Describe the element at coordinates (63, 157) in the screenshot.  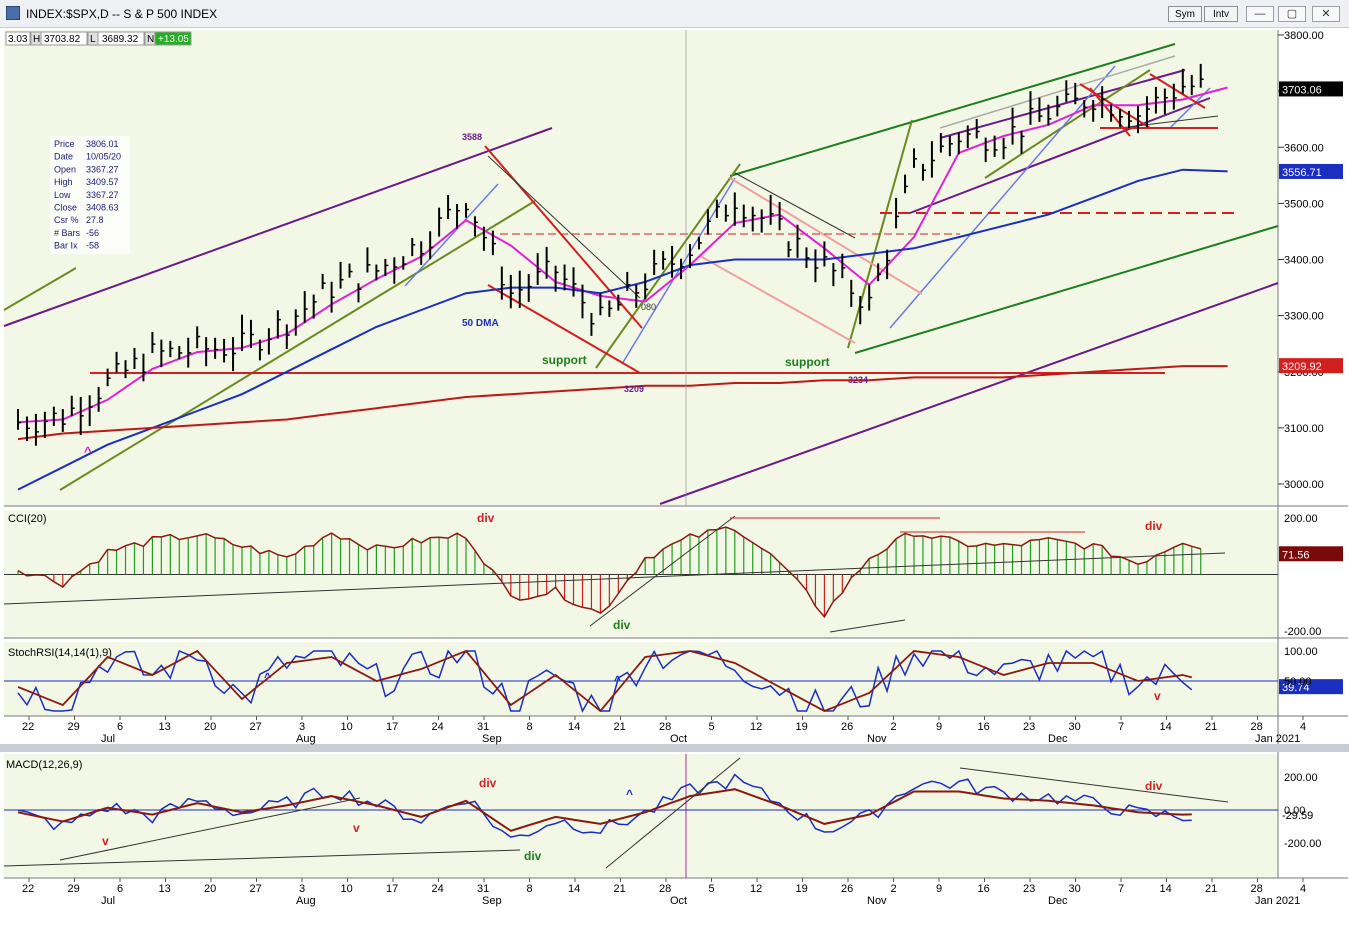
I see `info-label: Date` at that location.